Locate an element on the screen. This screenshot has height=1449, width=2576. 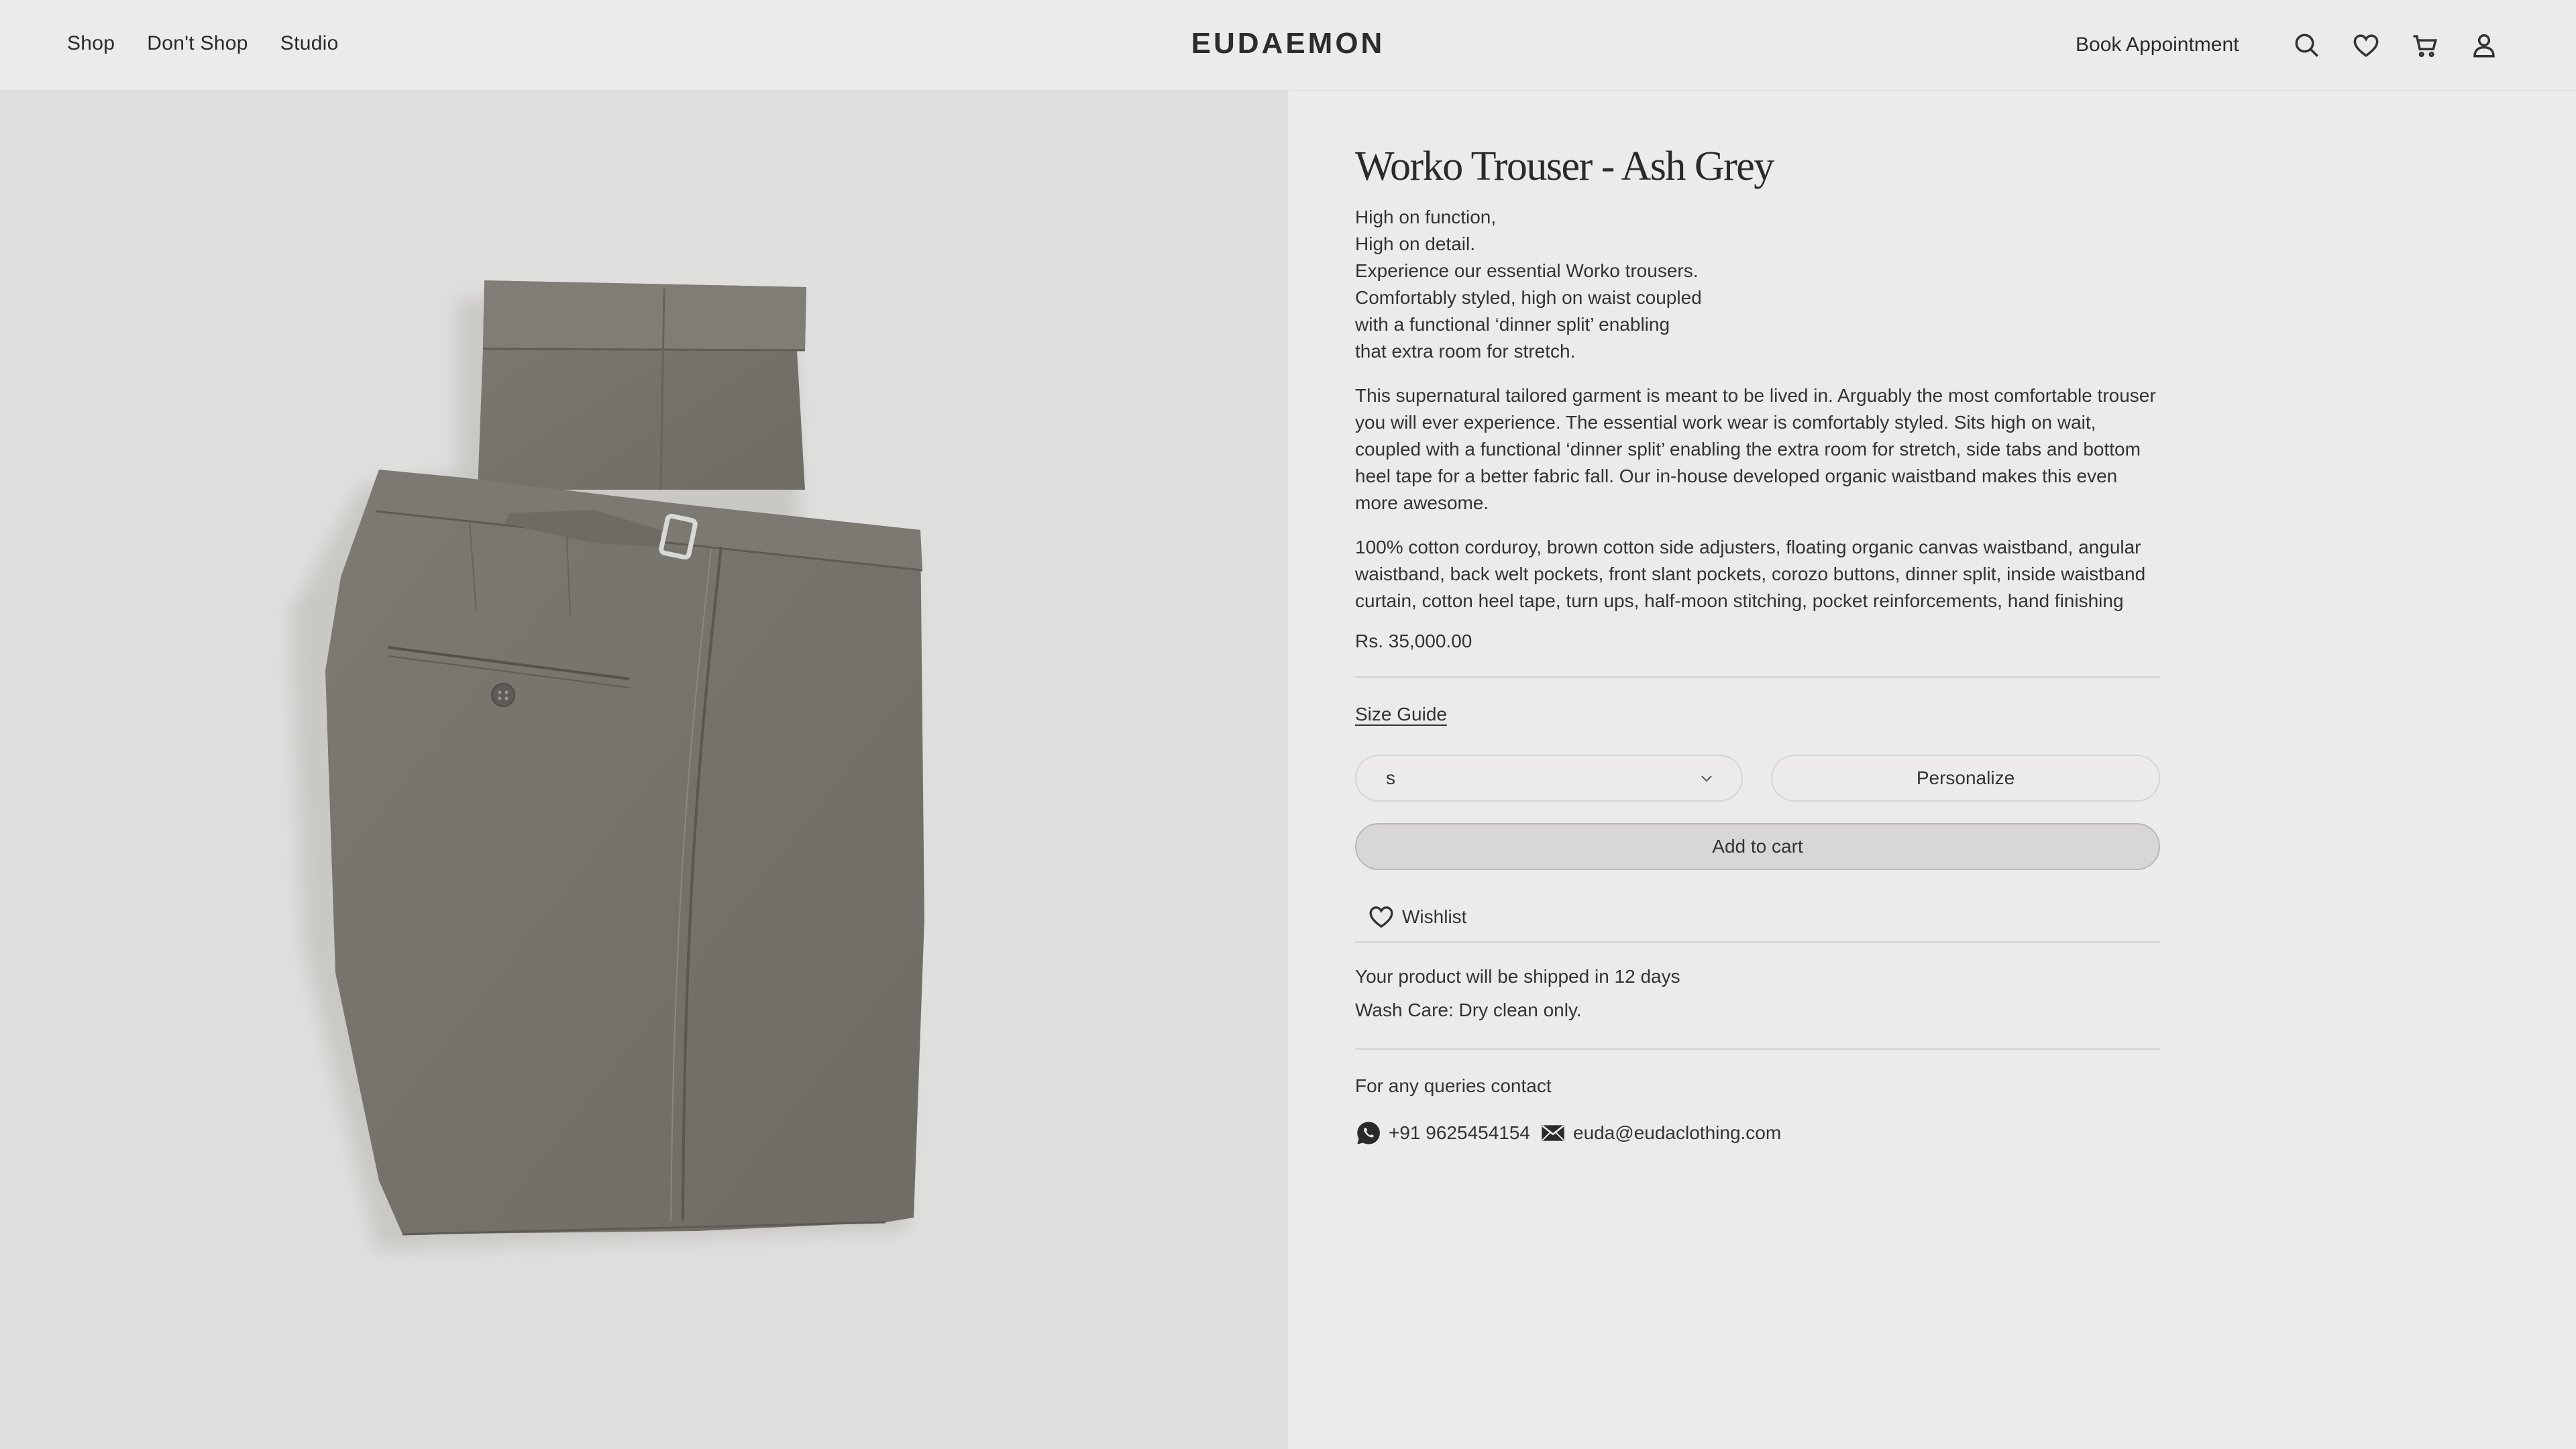
wishlist-label: Wishlist is located at coordinates (1434, 916).